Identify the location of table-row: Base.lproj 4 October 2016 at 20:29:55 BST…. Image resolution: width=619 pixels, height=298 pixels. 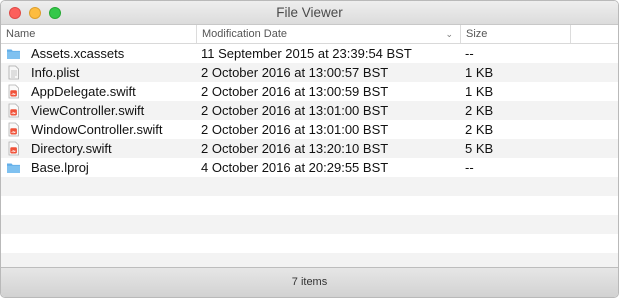
(309, 167).